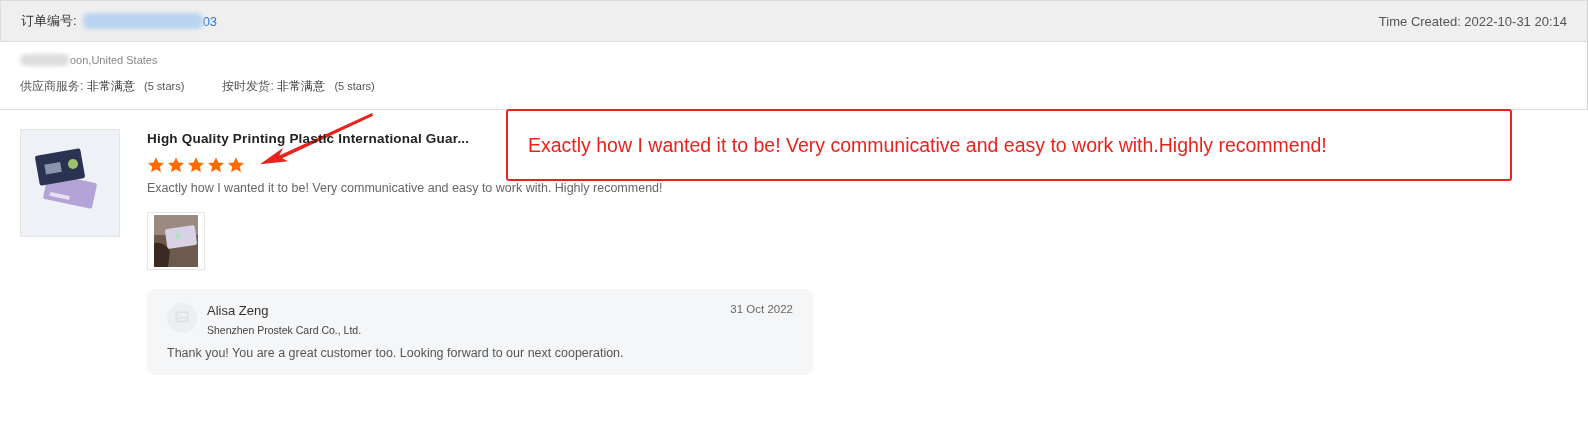 Image resolution: width=1588 pixels, height=424 pixels. Describe the element at coordinates (45, 60) in the screenshot. I see `redaction-blur` at that location.